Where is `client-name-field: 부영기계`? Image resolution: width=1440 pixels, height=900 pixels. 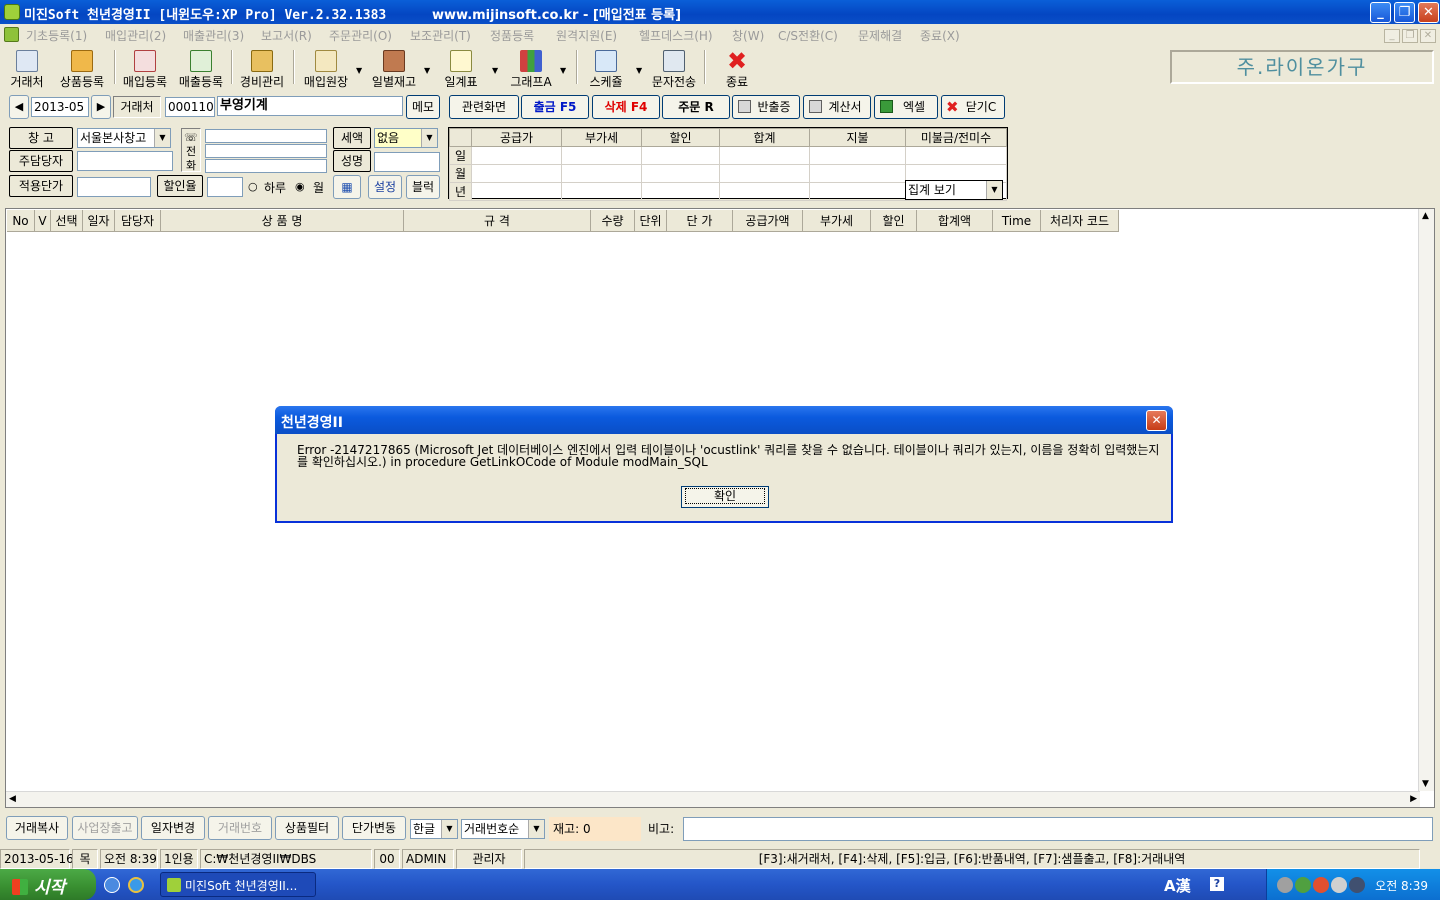 client-name-field: 부영기계 is located at coordinates (310, 106).